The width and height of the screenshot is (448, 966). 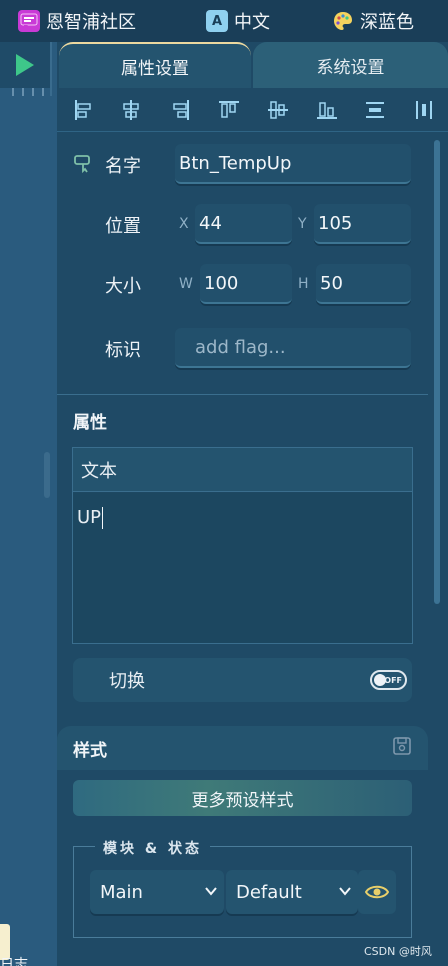 What do you see at coordinates (186, 284) in the screenshot?
I see `w-axis-label: W` at bounding box center [186, 284].